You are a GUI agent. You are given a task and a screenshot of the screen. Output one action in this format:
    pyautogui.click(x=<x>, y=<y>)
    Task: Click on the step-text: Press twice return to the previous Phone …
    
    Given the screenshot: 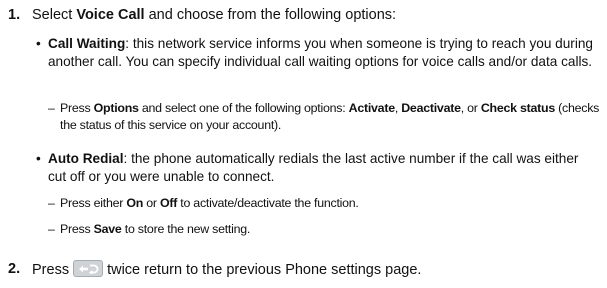 What is the action you would take?
    pyautogui.click(x=227, y=269)
    